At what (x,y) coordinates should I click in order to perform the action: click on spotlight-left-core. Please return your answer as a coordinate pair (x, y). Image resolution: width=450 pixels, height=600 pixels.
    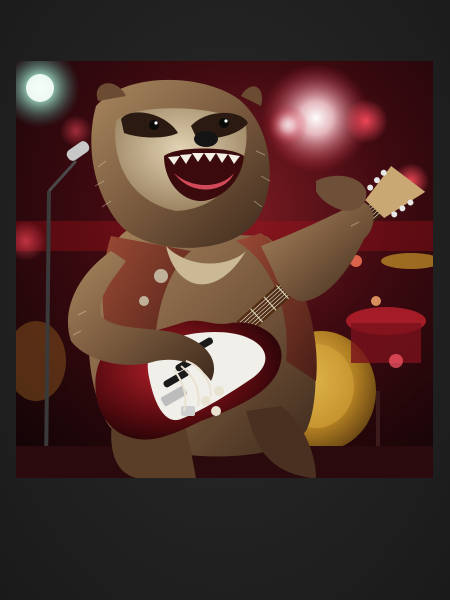
    Looking at the image, I should click on (40, 88).